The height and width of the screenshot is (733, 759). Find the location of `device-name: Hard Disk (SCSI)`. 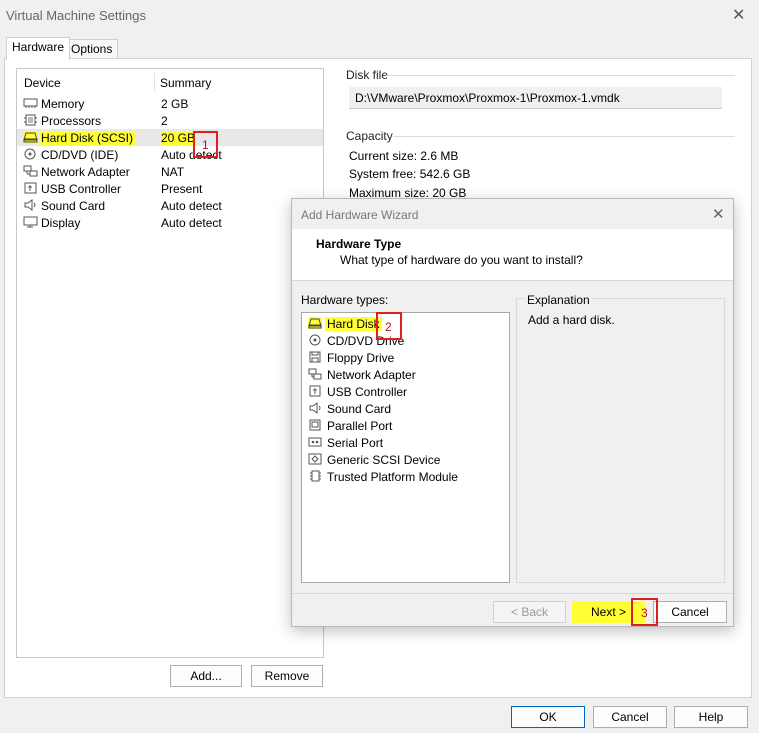

device-name: Hard Disk (SCSI) is located at coordinates (87, 138).